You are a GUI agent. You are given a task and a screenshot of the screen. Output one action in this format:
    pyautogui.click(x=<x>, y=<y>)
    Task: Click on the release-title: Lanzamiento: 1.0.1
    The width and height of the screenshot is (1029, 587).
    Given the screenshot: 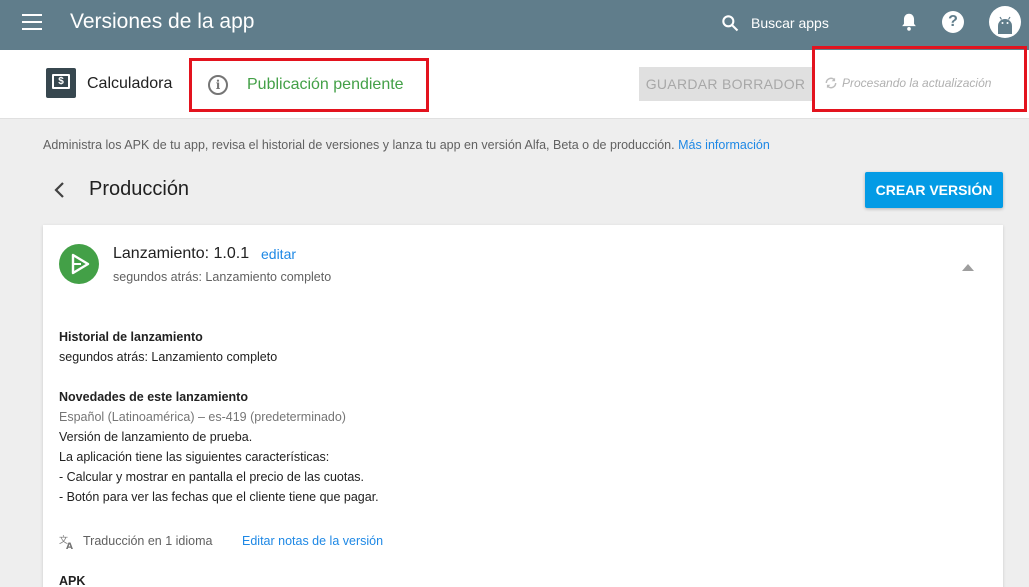 What is the action you would take?
    pyautogui.click(x=181, y=253)
    